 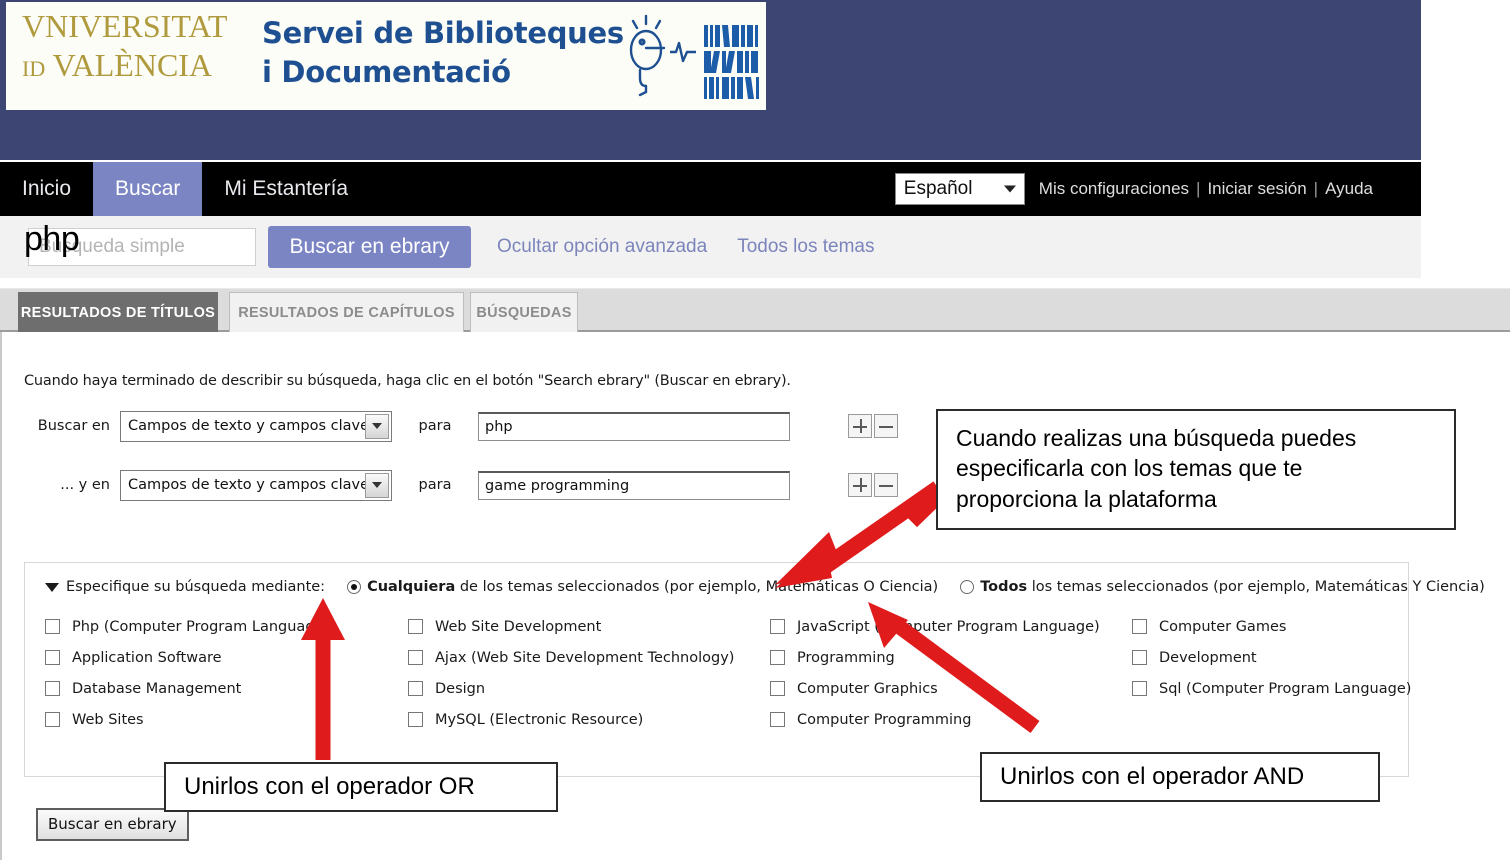 I want to click on topic-checkbox-item: Ajax (Web Site Development Technology), so click(x=589, y=657).